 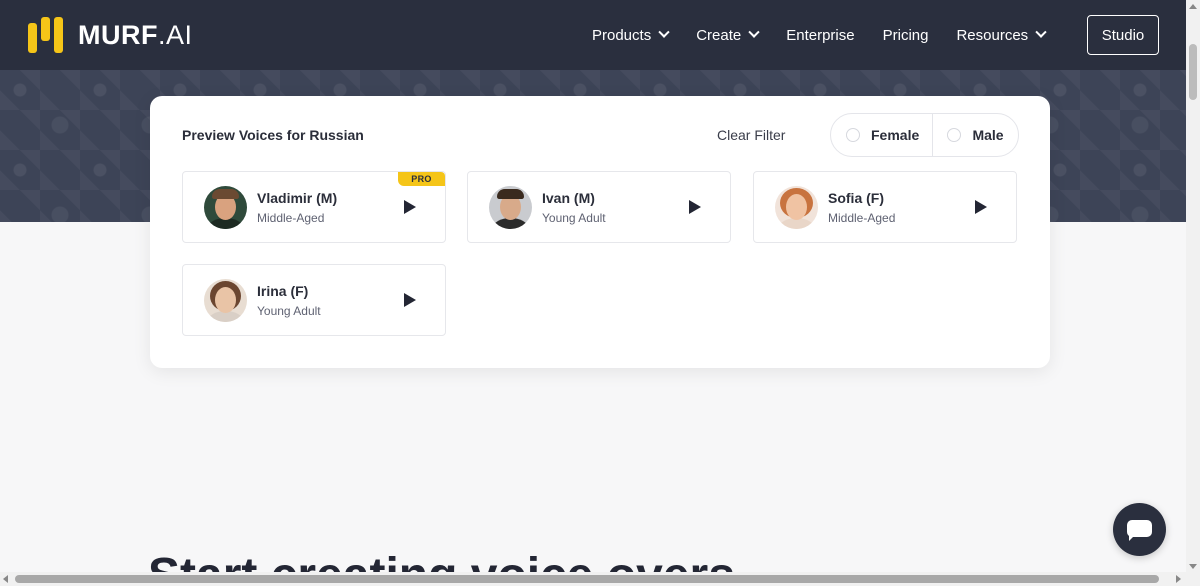 I want to click on filter-male: Male, so click(x=975, y=135).